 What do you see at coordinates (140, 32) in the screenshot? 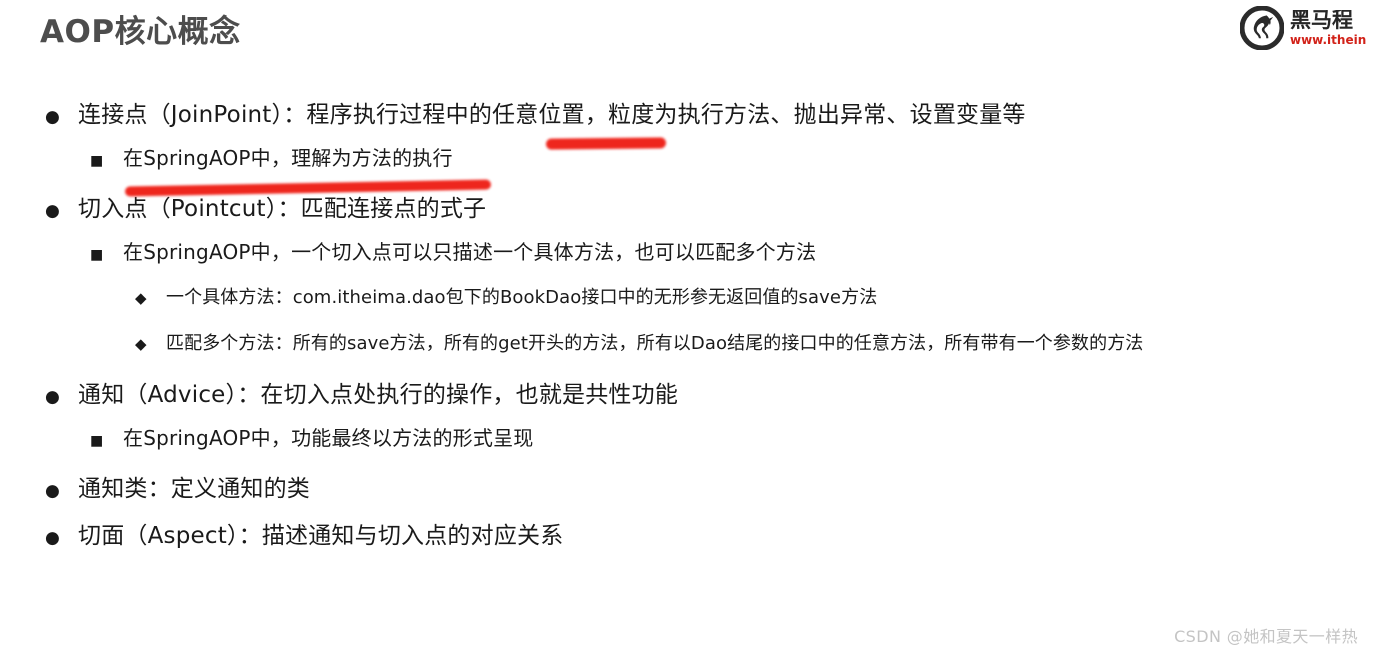
I see `page-title: AOP核心概念` at bounding box center [140, 32].